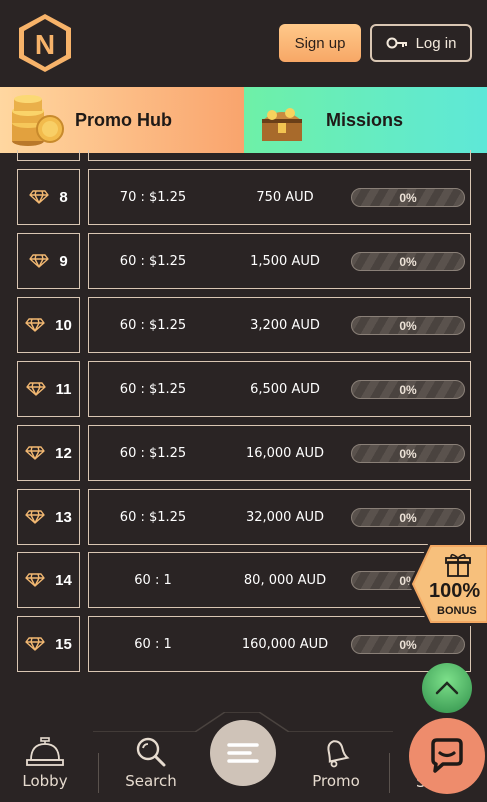 The width and height of the screenshot is (487, 802). What do you see at coordinates (285, 261) in the screenshot?
I see `prize-value: 1,500 AUD` at bounding box center [285, 261].